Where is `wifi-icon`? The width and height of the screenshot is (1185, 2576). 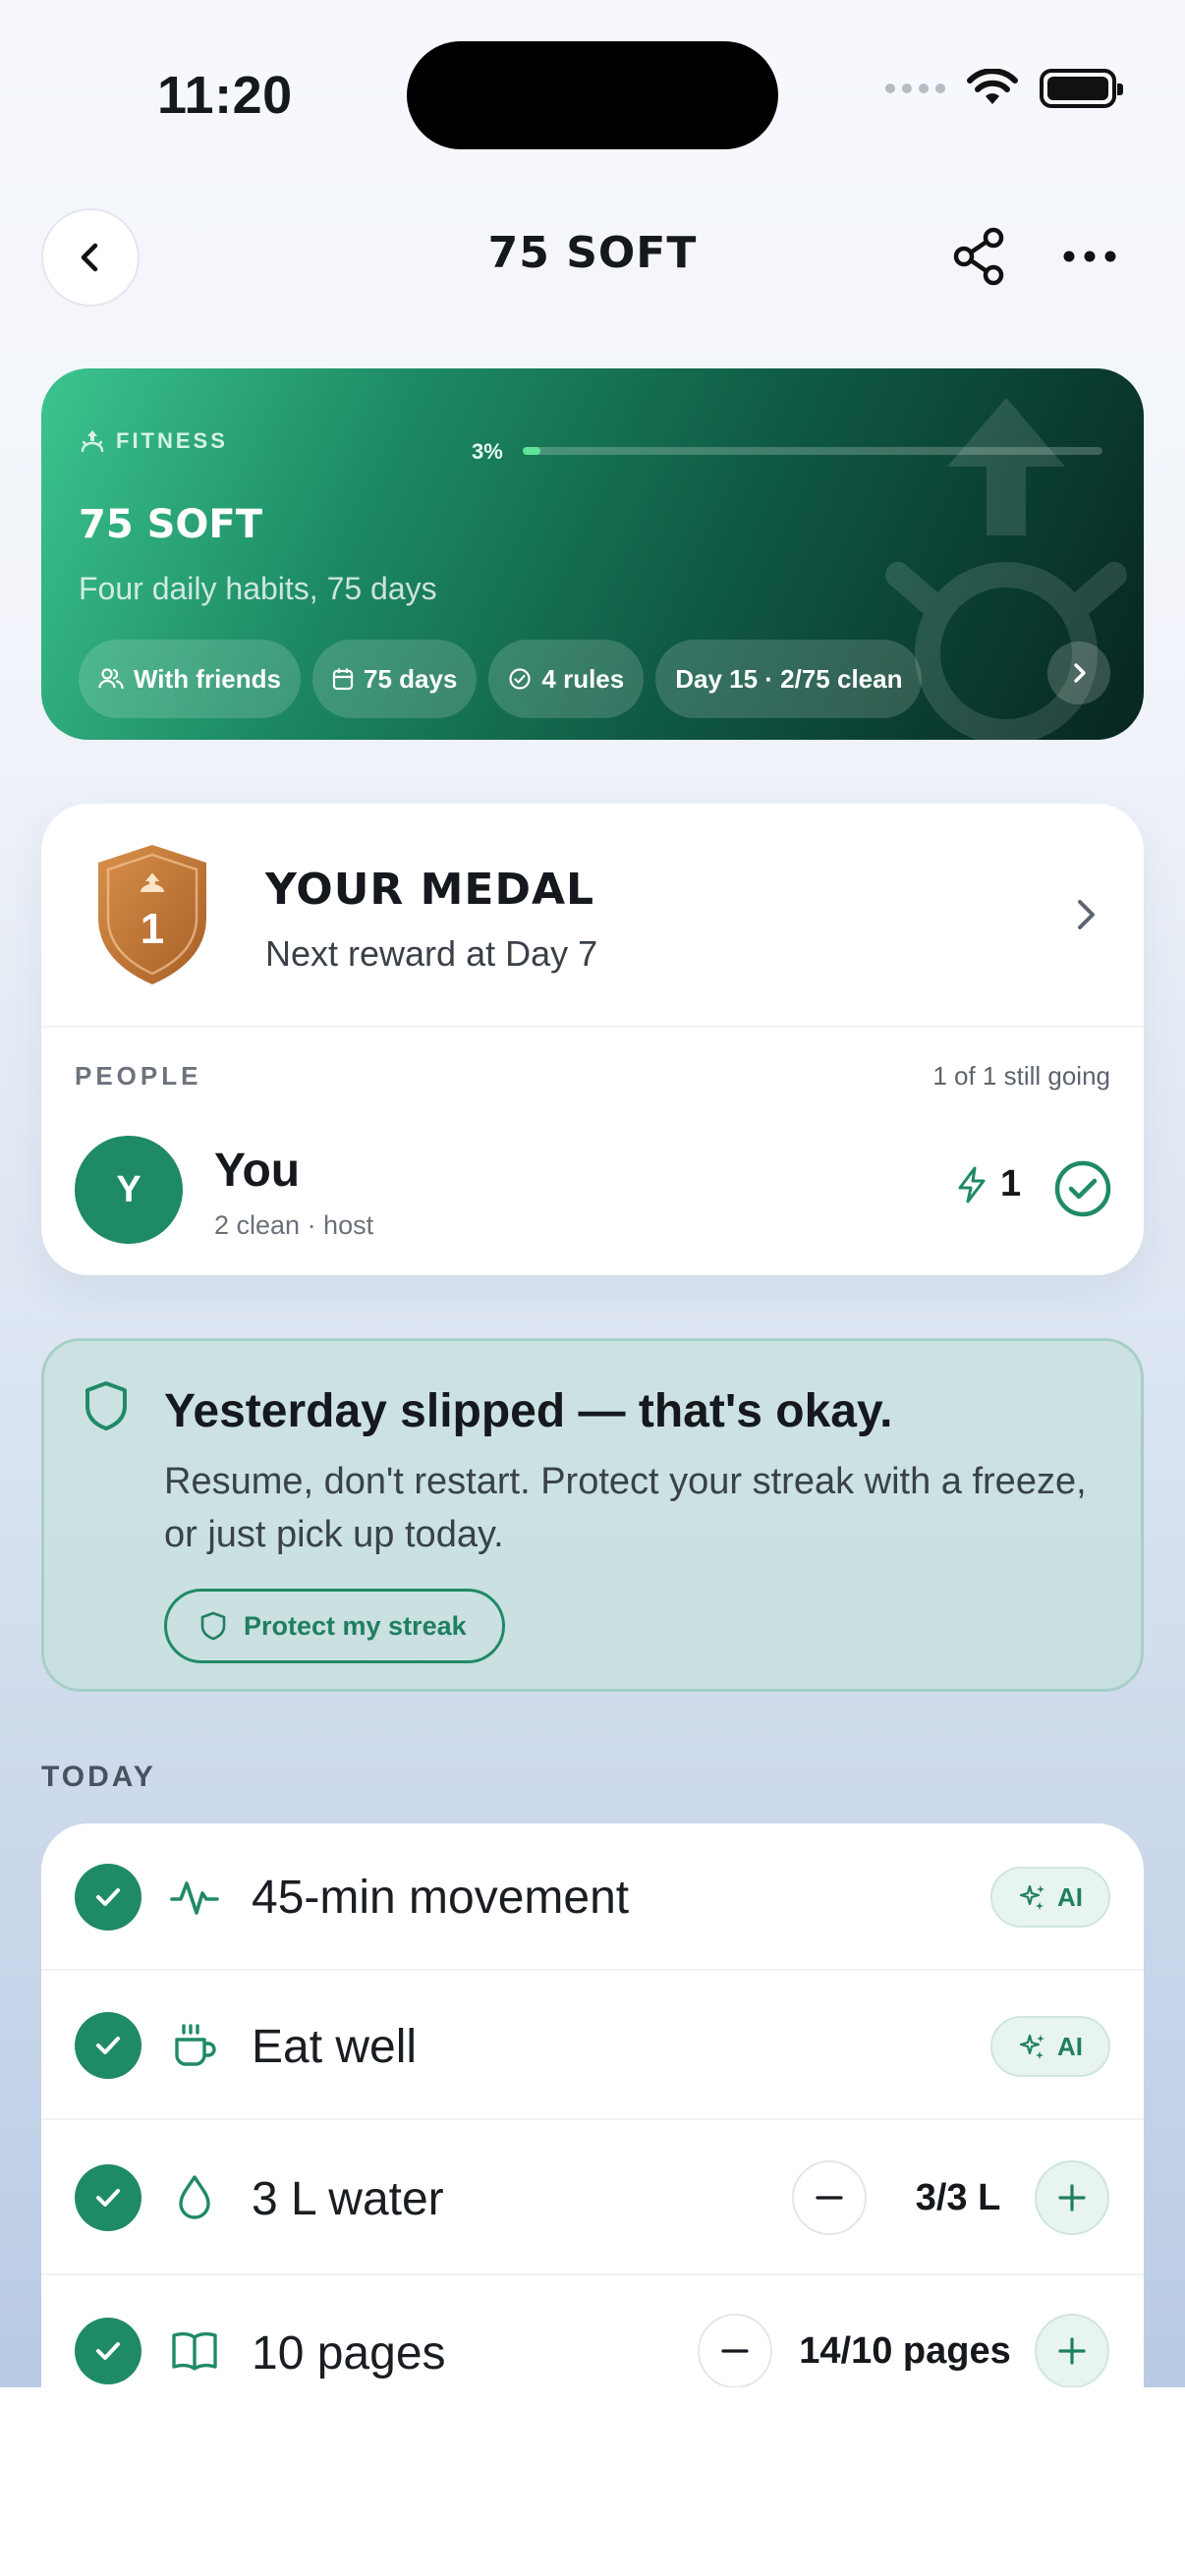 wifi-icon is located at coordinates (993, 86).